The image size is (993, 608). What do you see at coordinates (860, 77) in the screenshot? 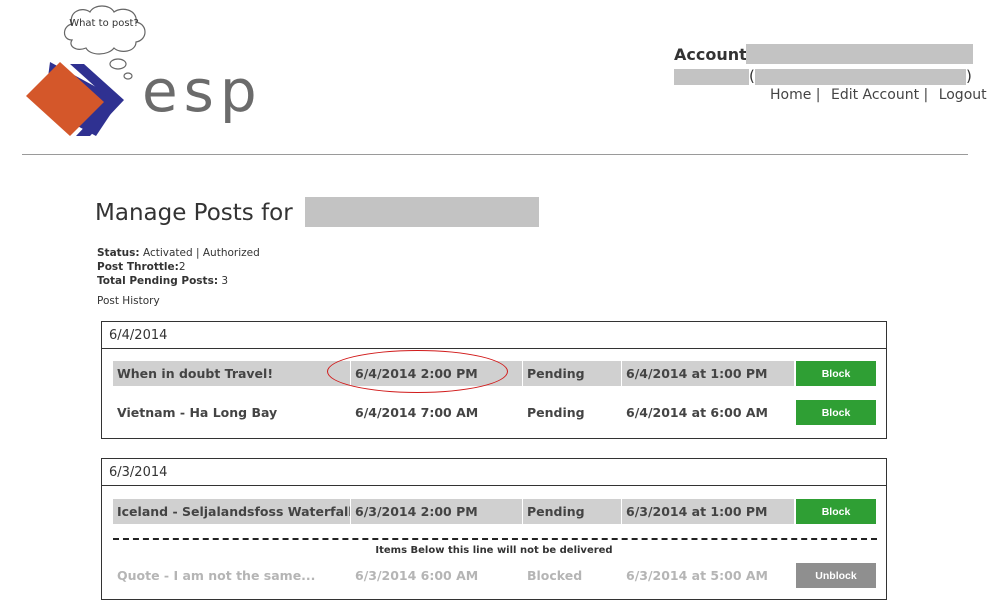
I see `redacted-email` at bounding box center [860, 77].